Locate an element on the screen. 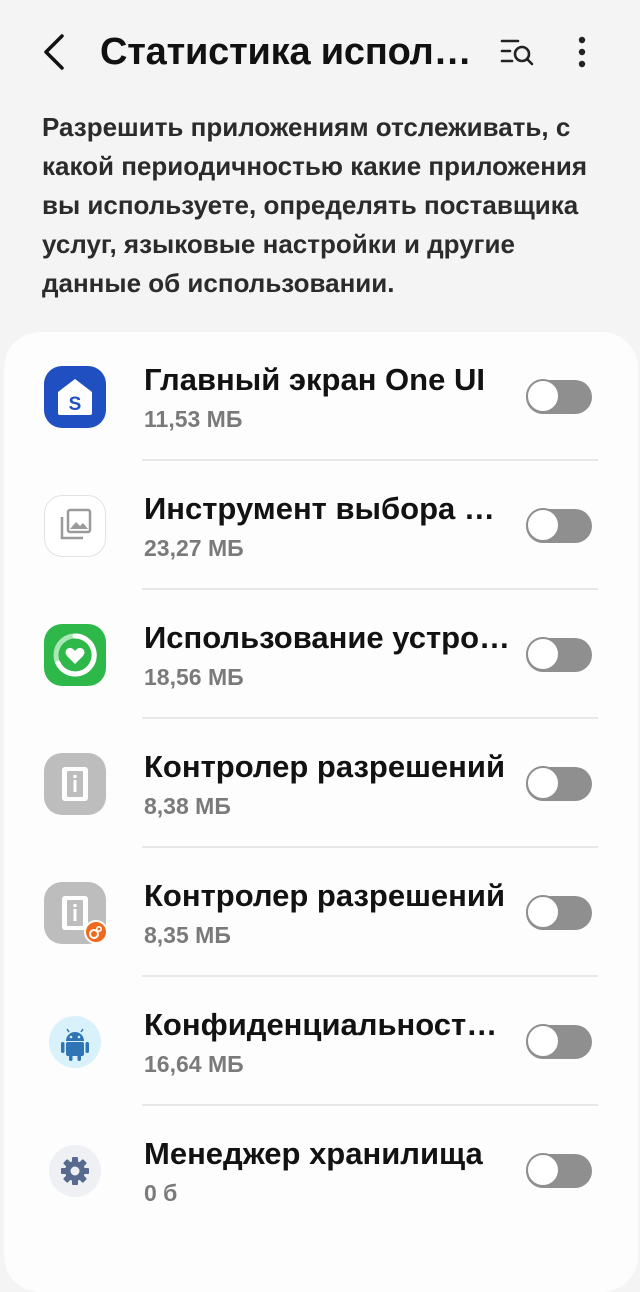 The height and width of the screenshot is (1292, 640). one-ui-home-icon: S is located at coordinates (75, 397).